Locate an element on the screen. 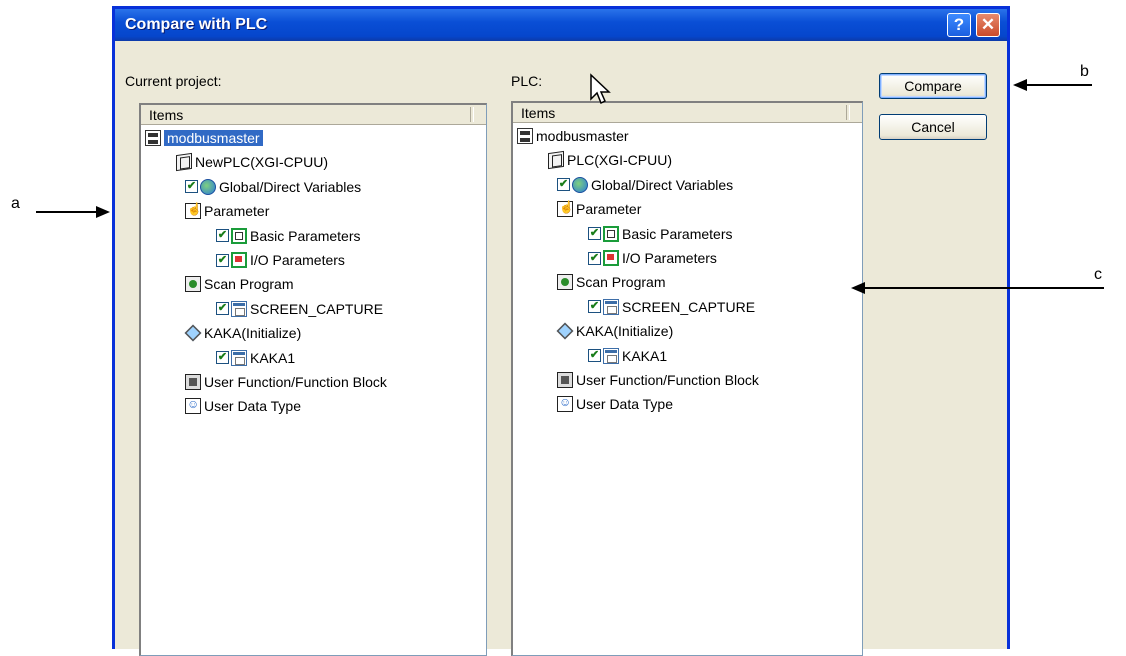 The height and width of the screenshot is (656, 1126). tree-item: NewPLC(XGI-CPUU) is located at coordinates (252, 162).